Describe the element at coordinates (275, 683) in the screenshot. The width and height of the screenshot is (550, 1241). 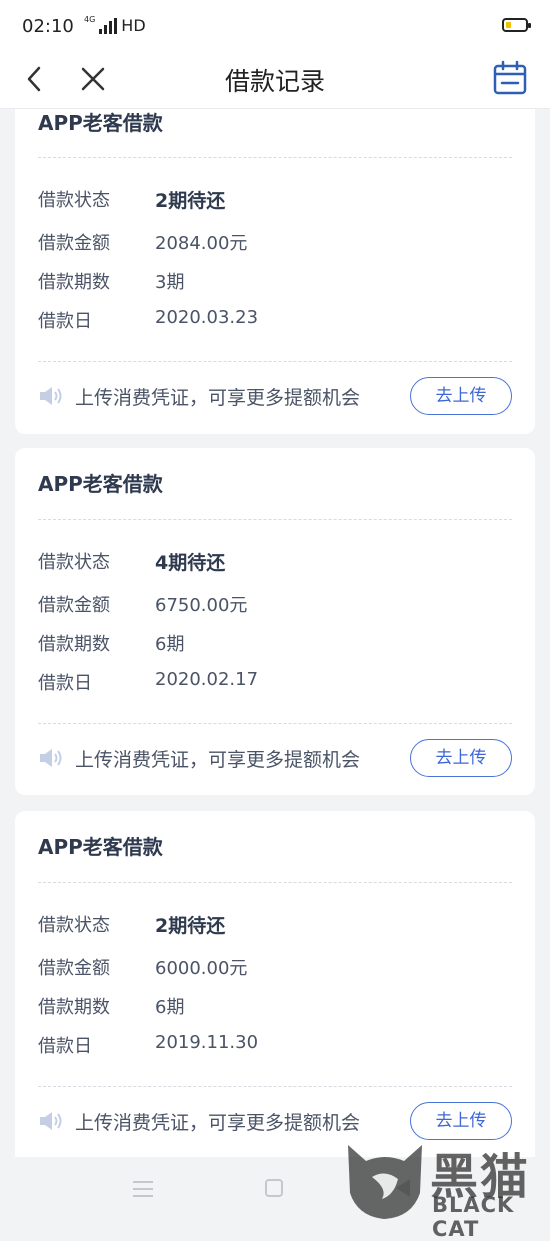
I see `date-row: 借款日 2020.02.17` at that location.